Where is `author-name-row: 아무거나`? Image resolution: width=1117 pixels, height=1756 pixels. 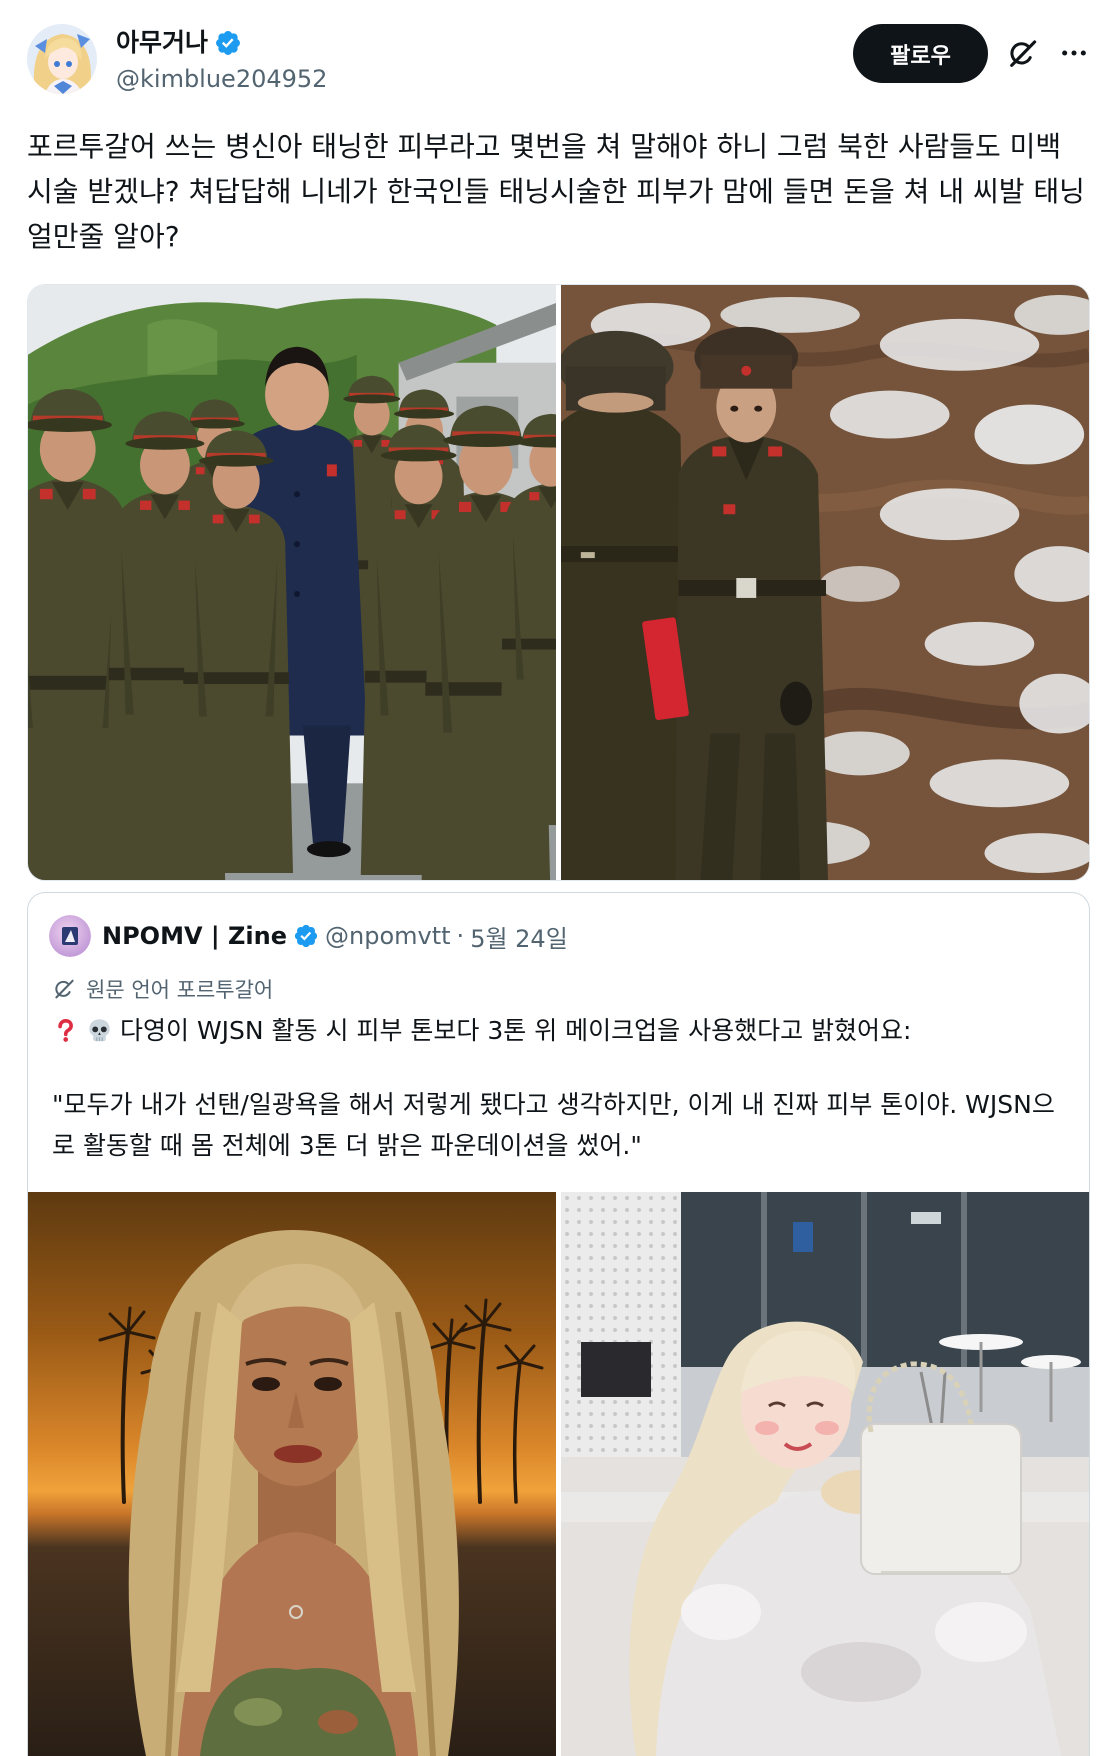 author-name-row: 아무거나 is located at coordinates (179, 43).